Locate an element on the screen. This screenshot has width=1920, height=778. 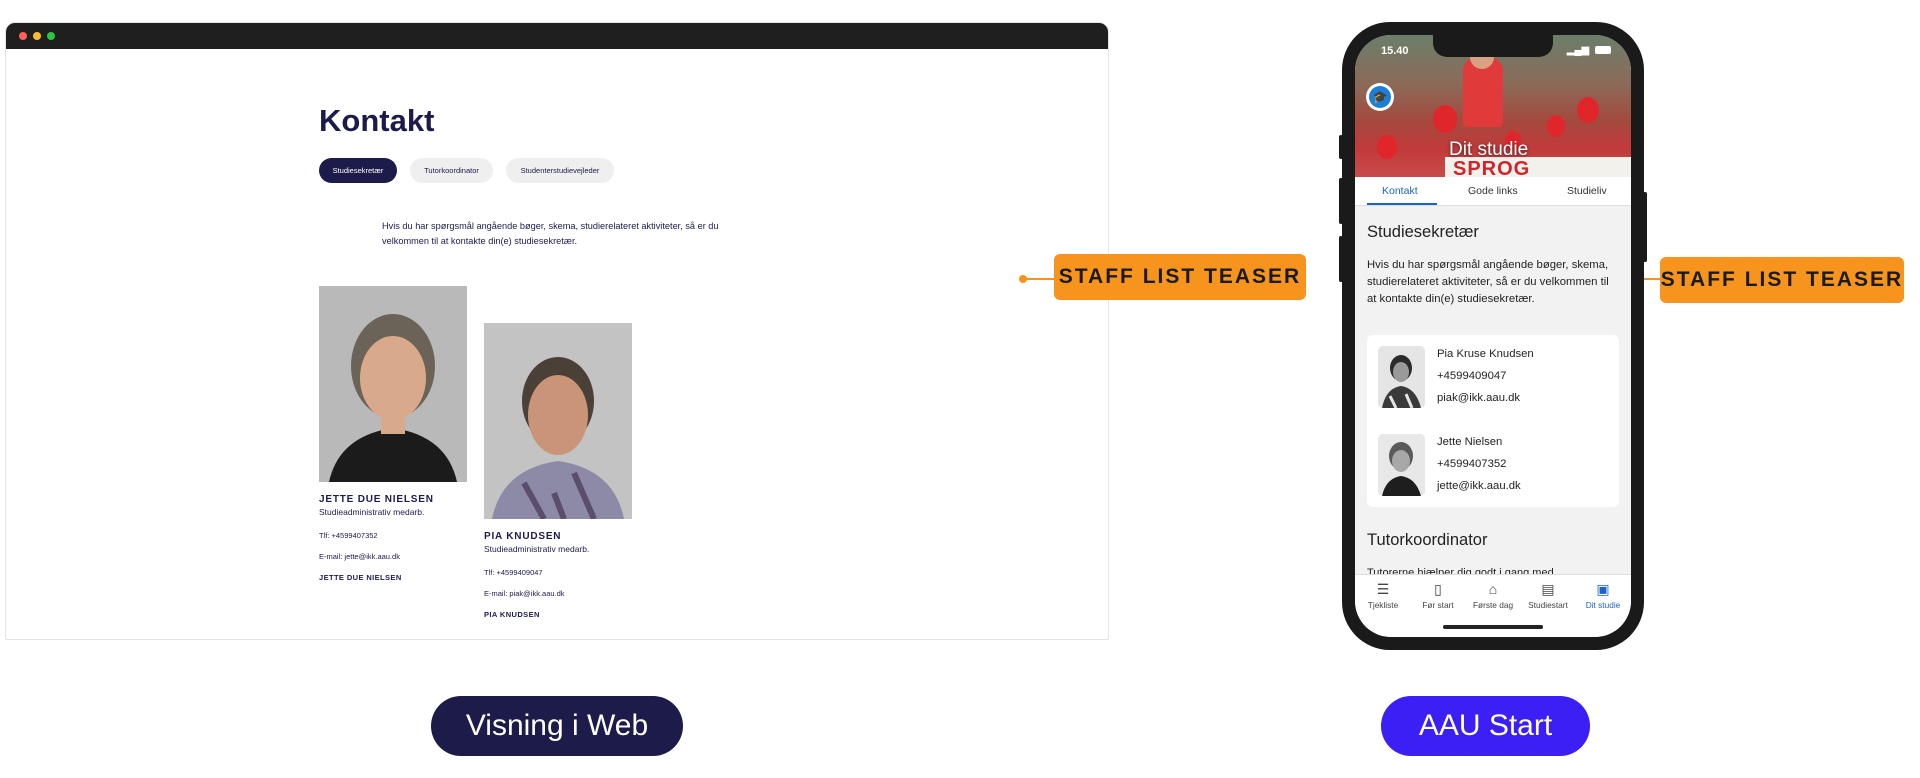
battery-icon is located at coordinates (1603, 50).